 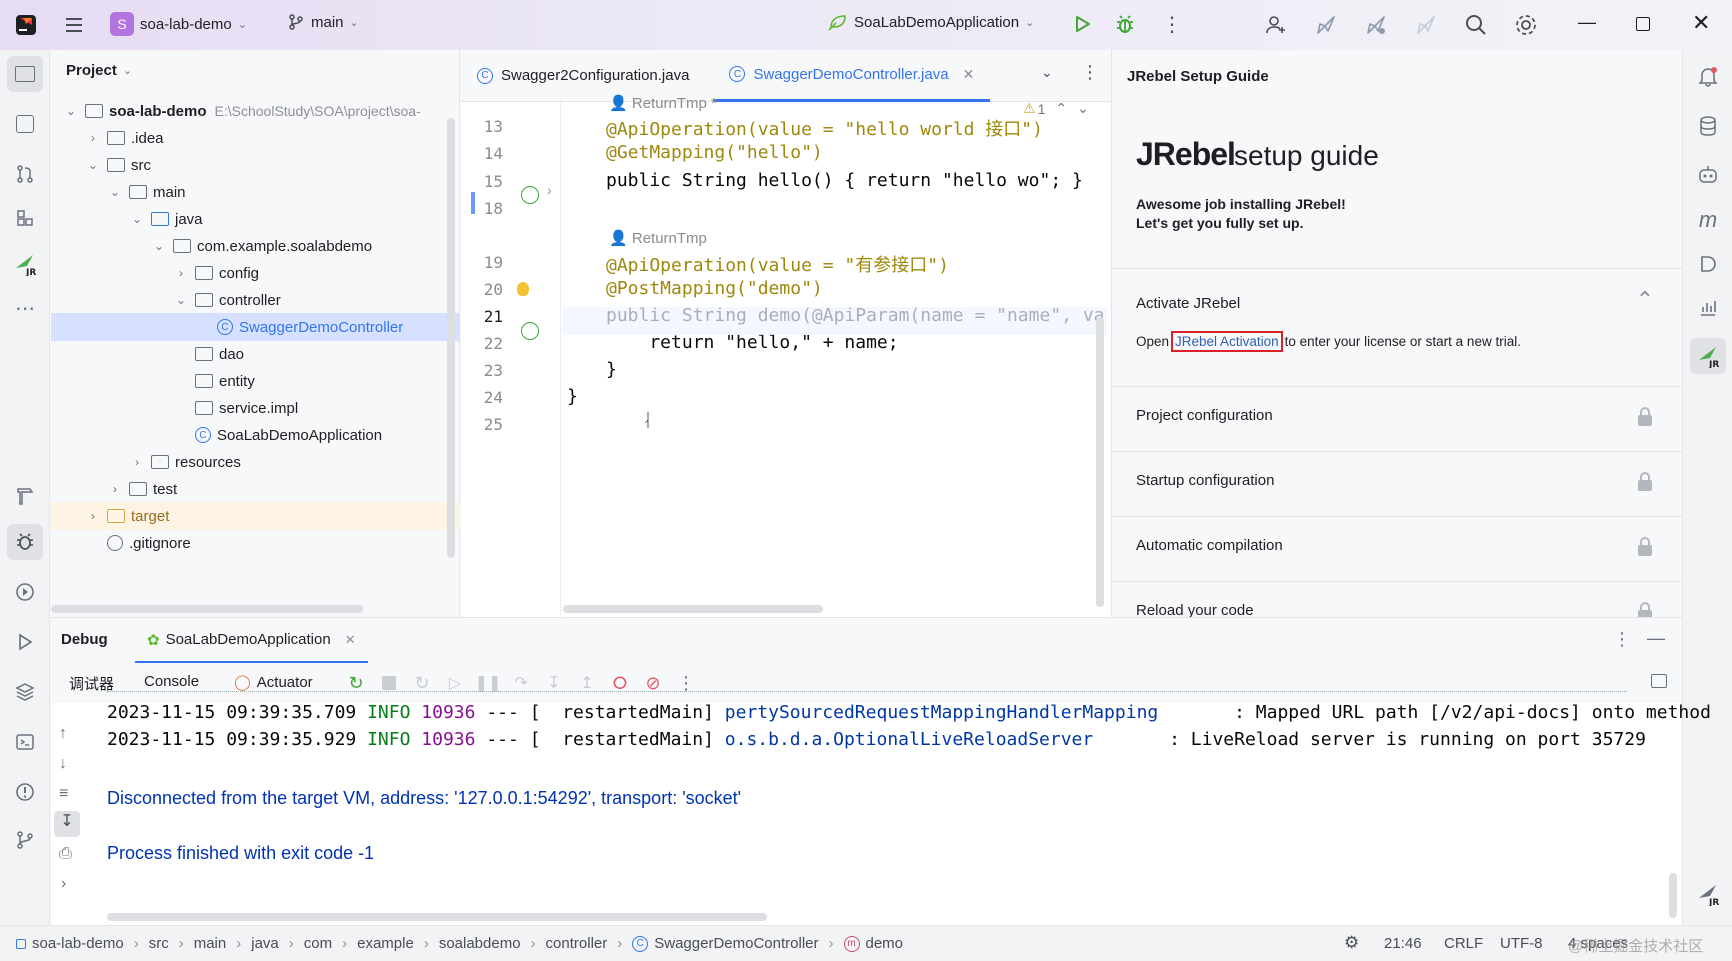 What do you see at coordinates (255, 300) in the screenshot?
I see `tree-item: ⌄ controller` at bounding box center [255, 300].